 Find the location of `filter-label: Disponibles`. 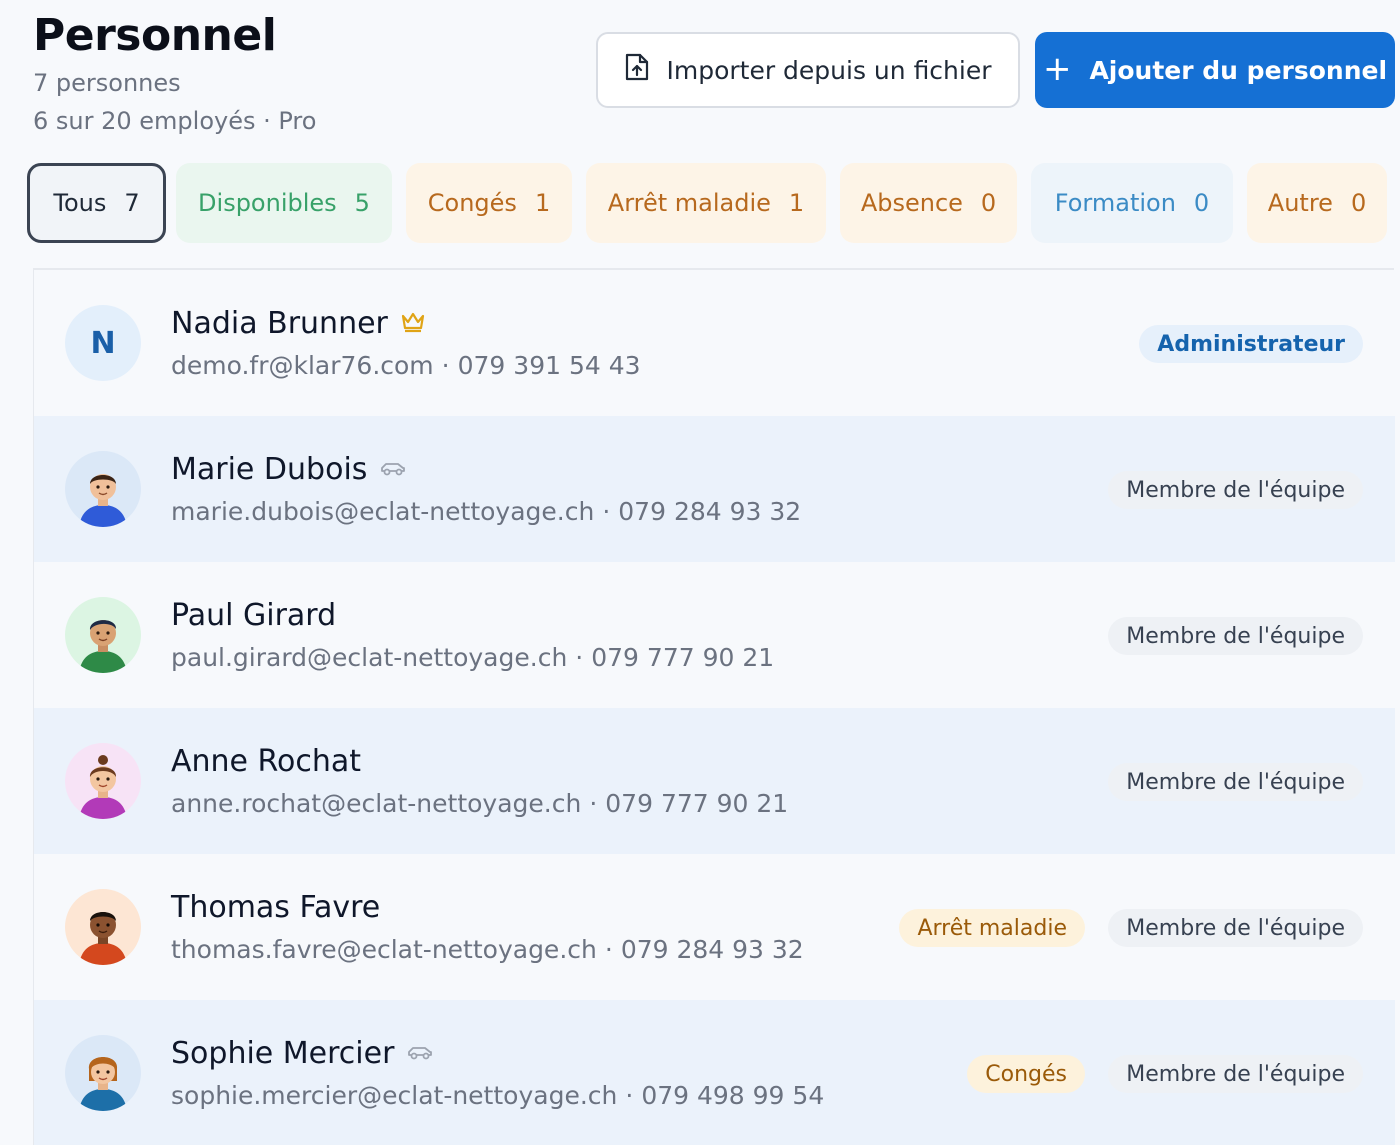

filter-label: Disponibles is located at coordinates (267, 203).